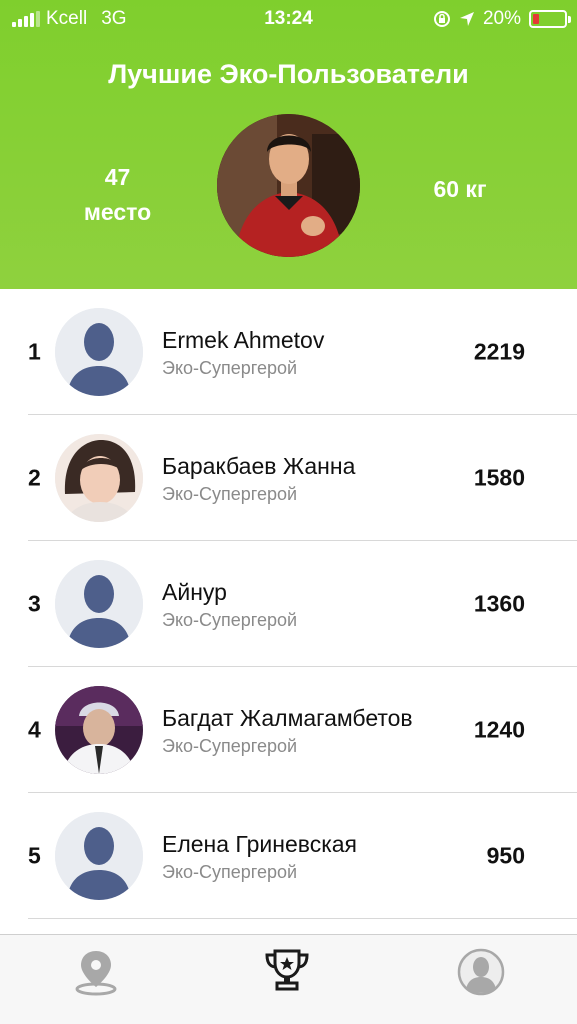  What do you see at coordinates (259, 465) in the screenshot?
I see `user-name: Баракбаев Жанна` at bounding box center [259, 465].